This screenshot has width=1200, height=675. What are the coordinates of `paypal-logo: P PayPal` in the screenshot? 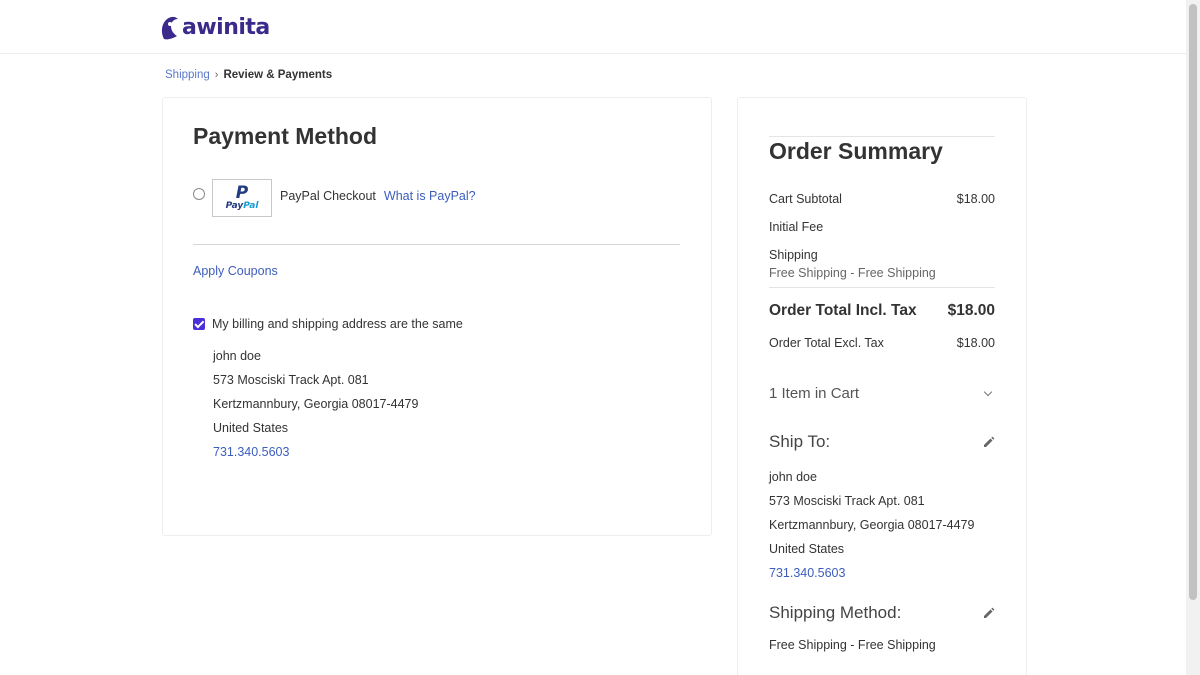 It's located at (242, 198).